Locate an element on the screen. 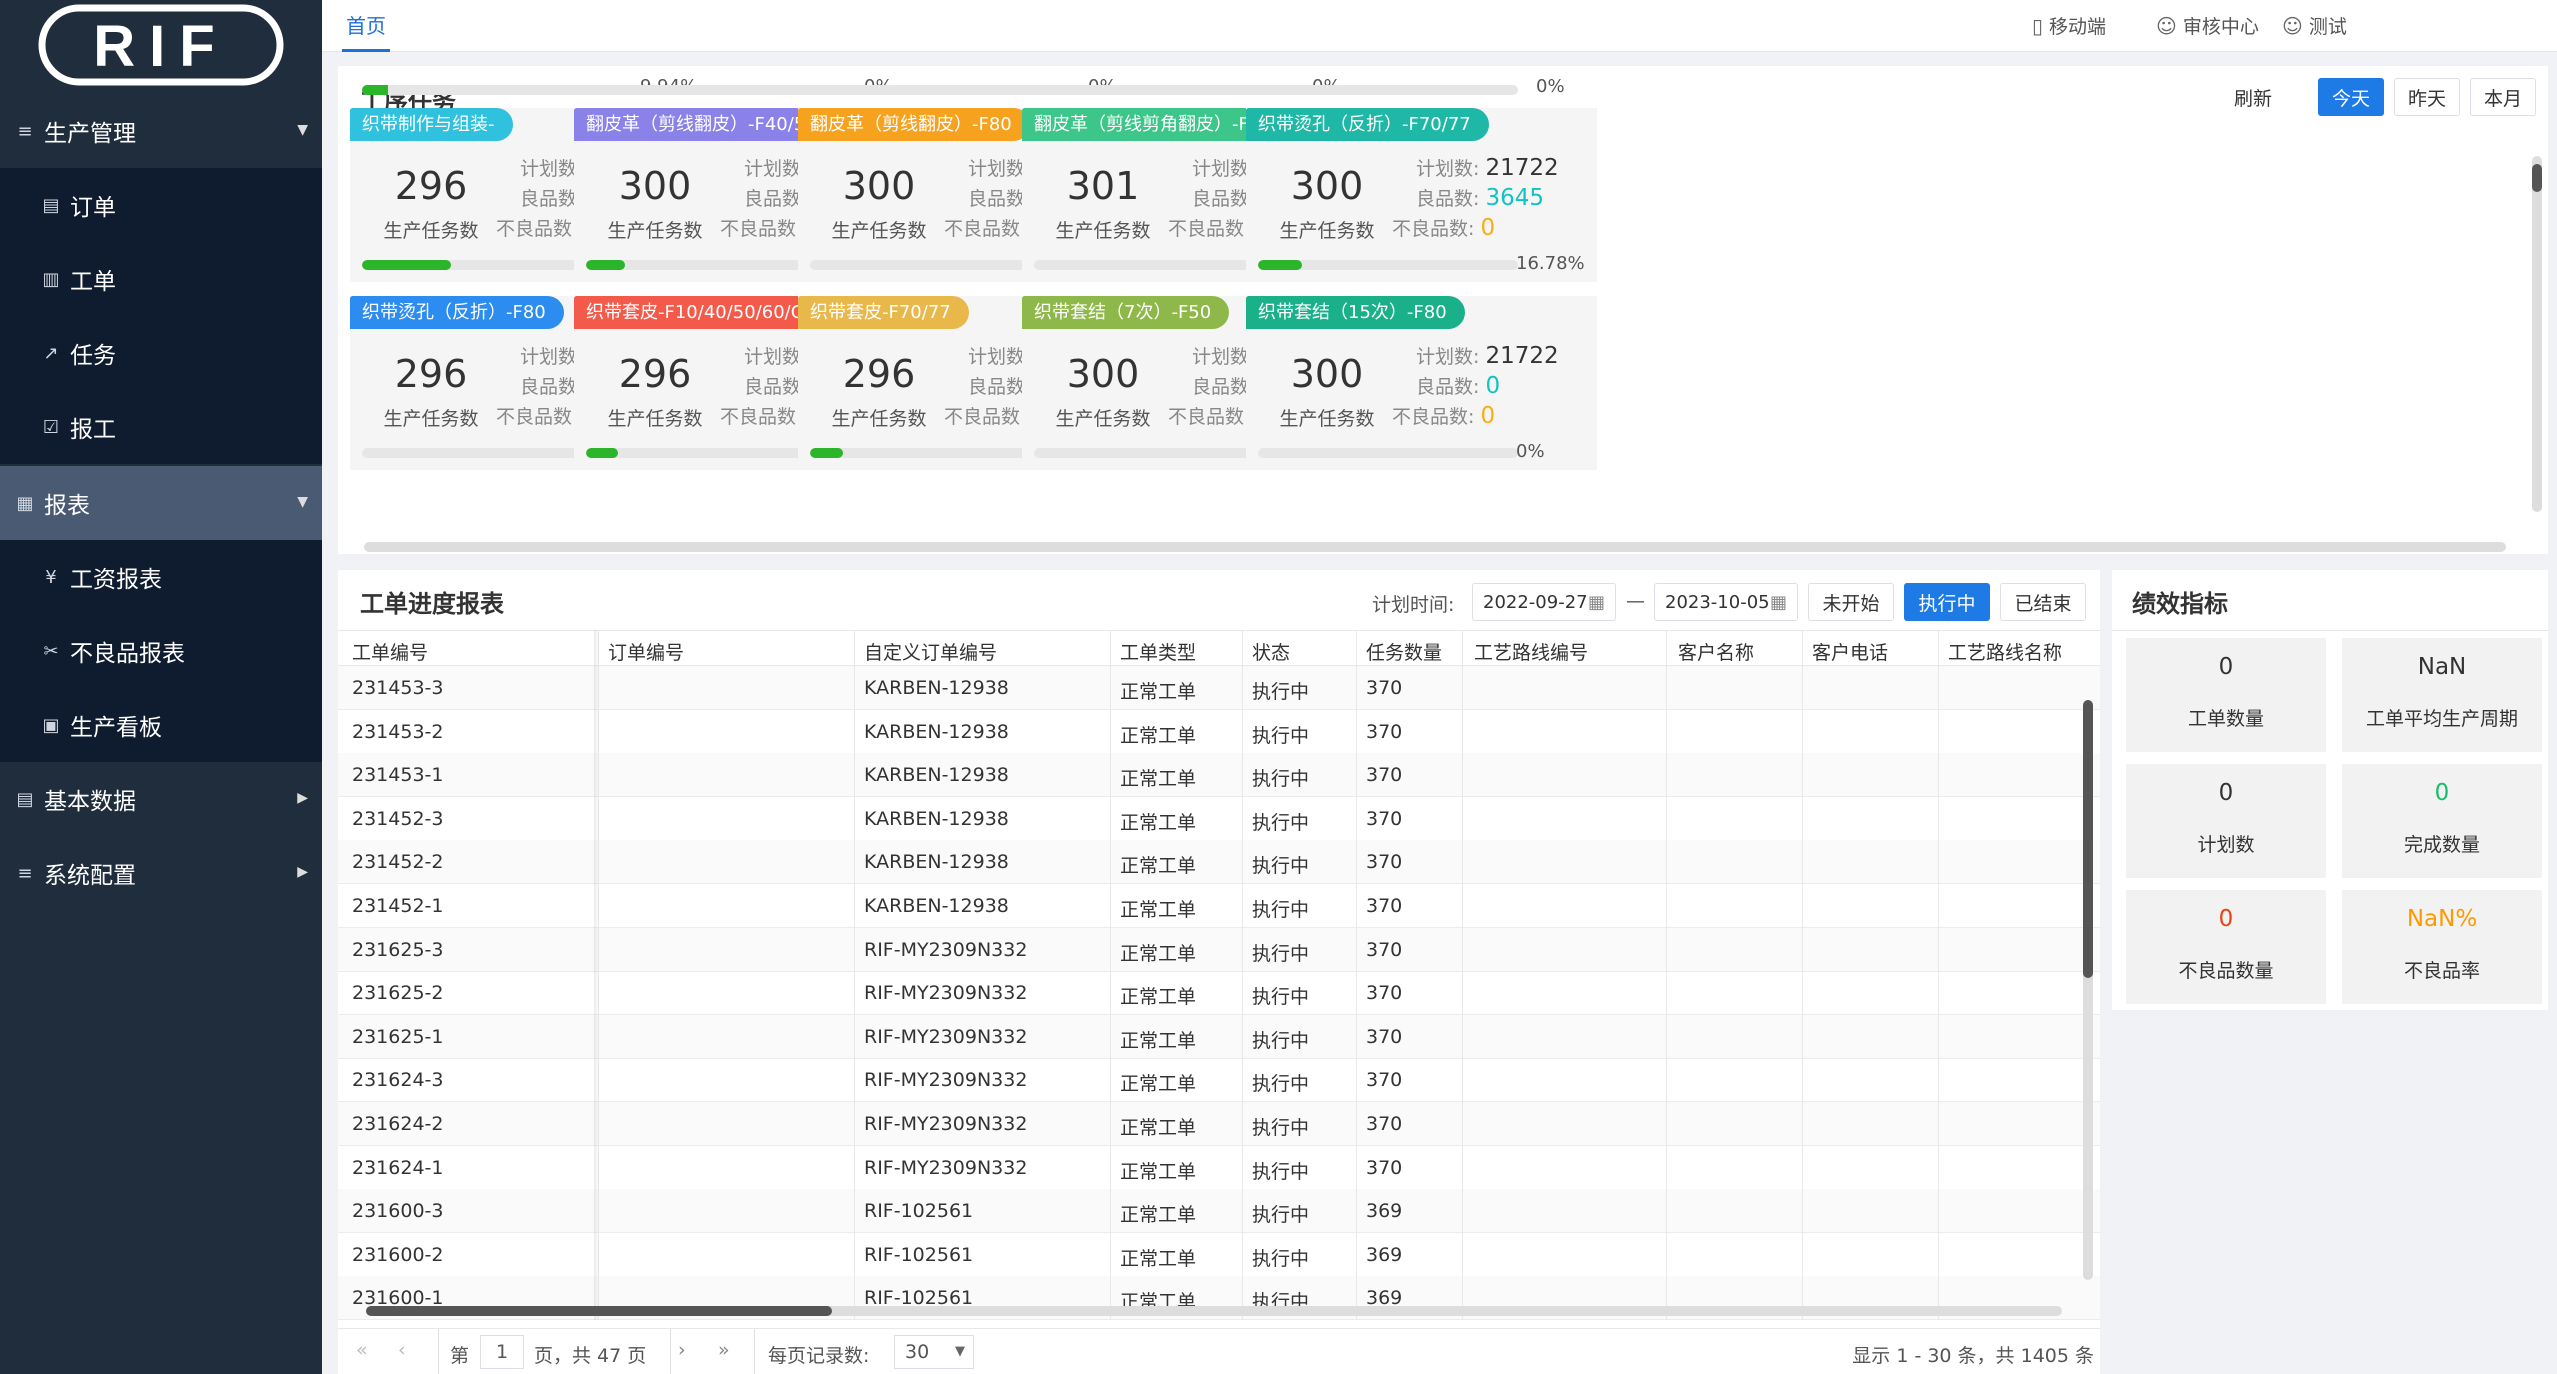 This screenshot has height=1374, width=2557. table-row: 231452-2 KARBEN-12938 正常工单 执行中 370 is located at coordinates (1219, 862).